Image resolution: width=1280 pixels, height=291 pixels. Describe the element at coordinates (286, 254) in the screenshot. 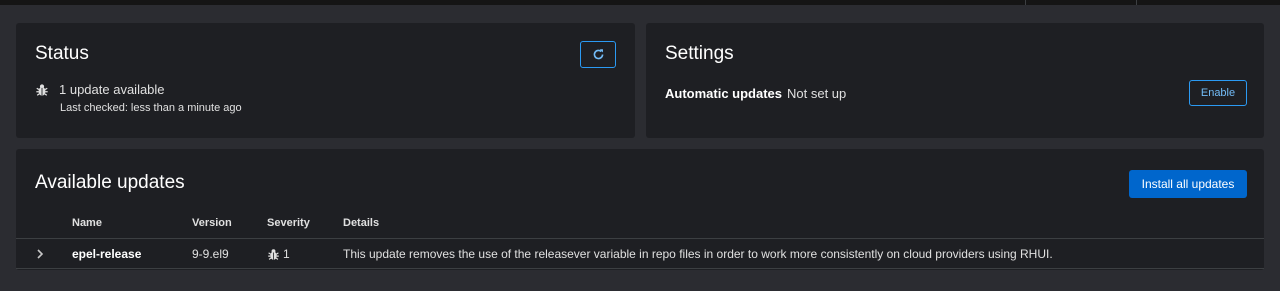

I see `severity-count: 1` at that location.